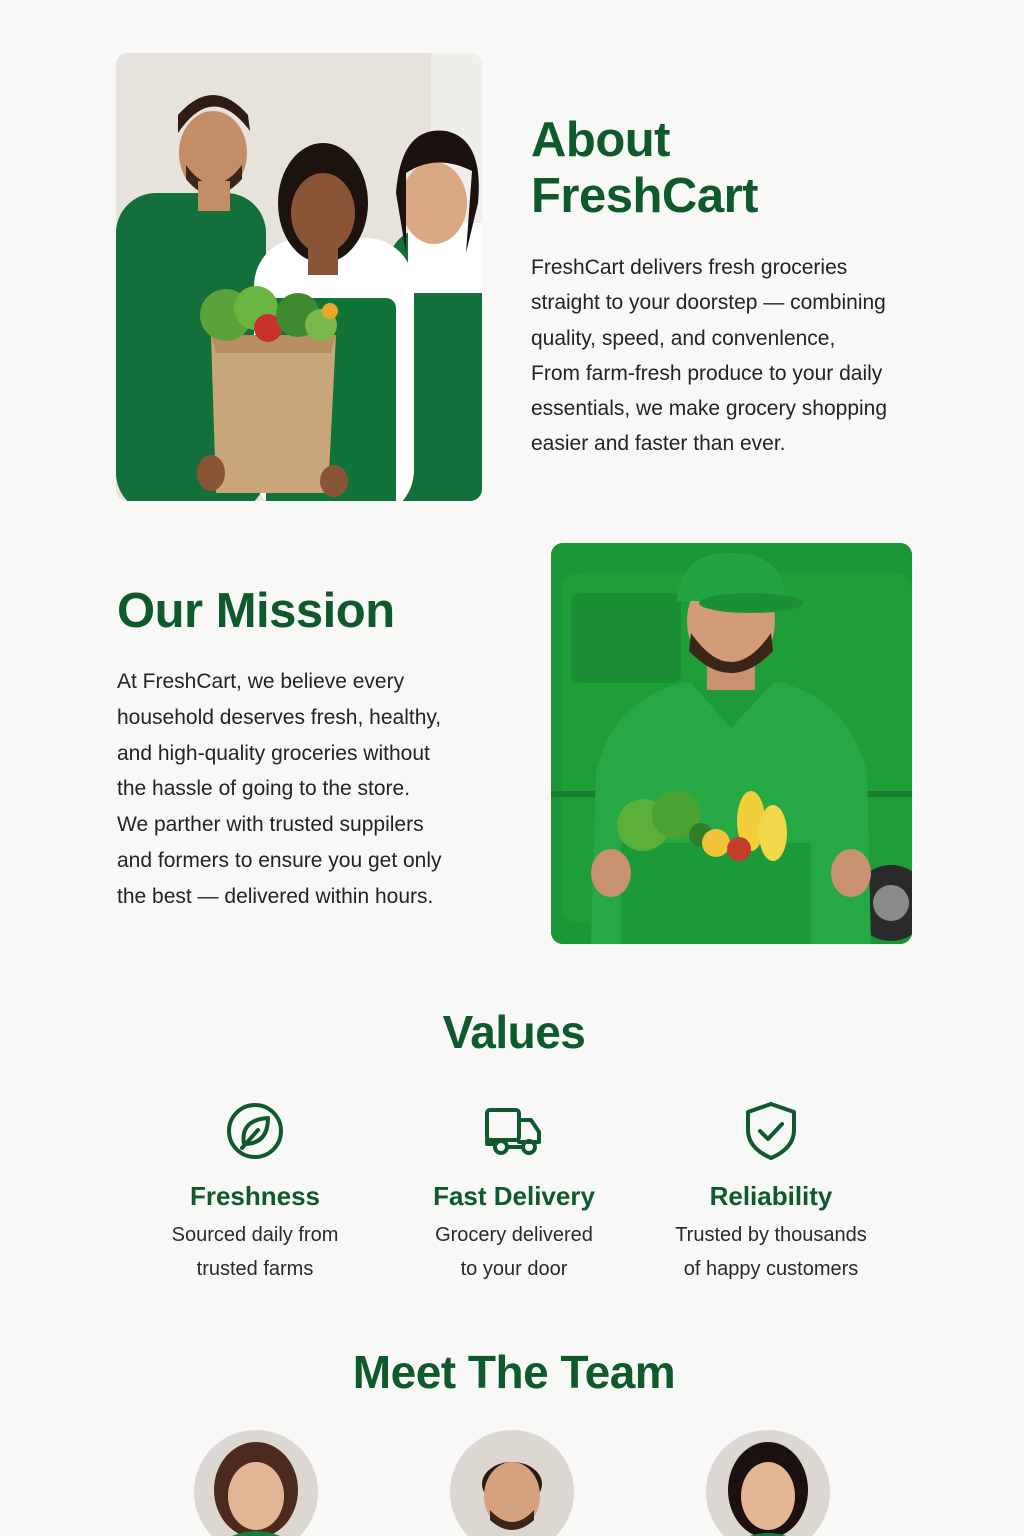 This screenshot has height=1536, width=1024. What do you see at coordinates (771, 1252) in the screenshot?
I see `value-desc: Trusted by thousands of happy customers` at bounding box center [771, 1252].